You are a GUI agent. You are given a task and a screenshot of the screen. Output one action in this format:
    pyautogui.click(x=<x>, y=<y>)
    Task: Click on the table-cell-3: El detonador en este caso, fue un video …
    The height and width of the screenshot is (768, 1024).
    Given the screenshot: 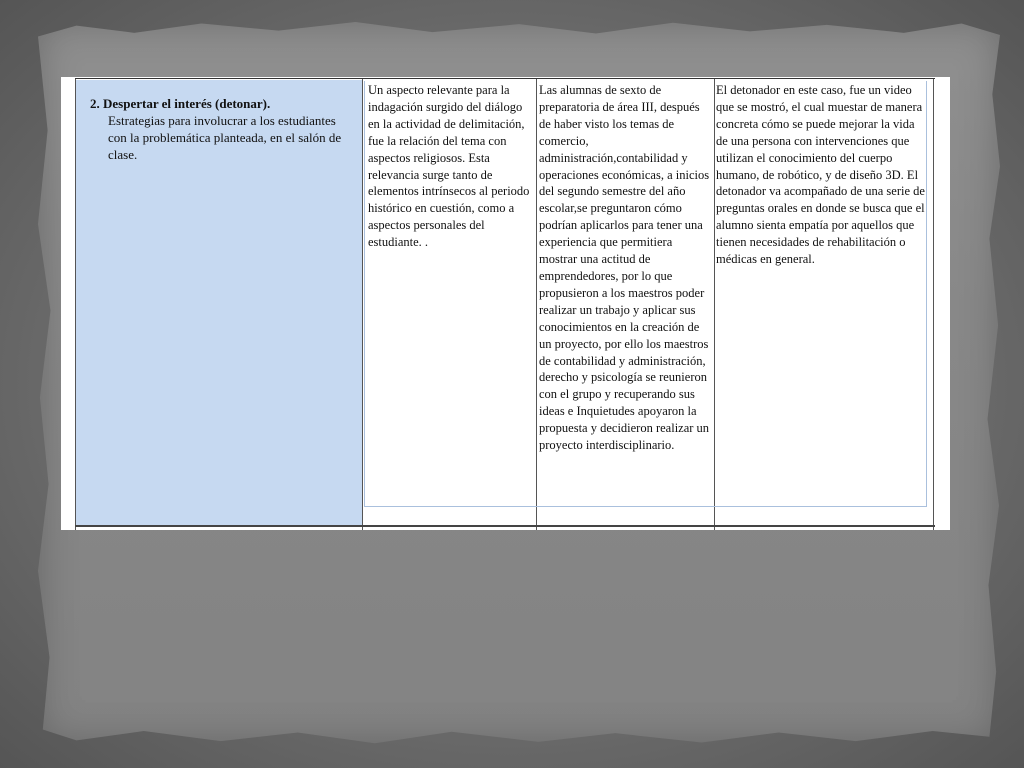 What is the action you would take?
    pyautogui.click(x=820, y=175)
    